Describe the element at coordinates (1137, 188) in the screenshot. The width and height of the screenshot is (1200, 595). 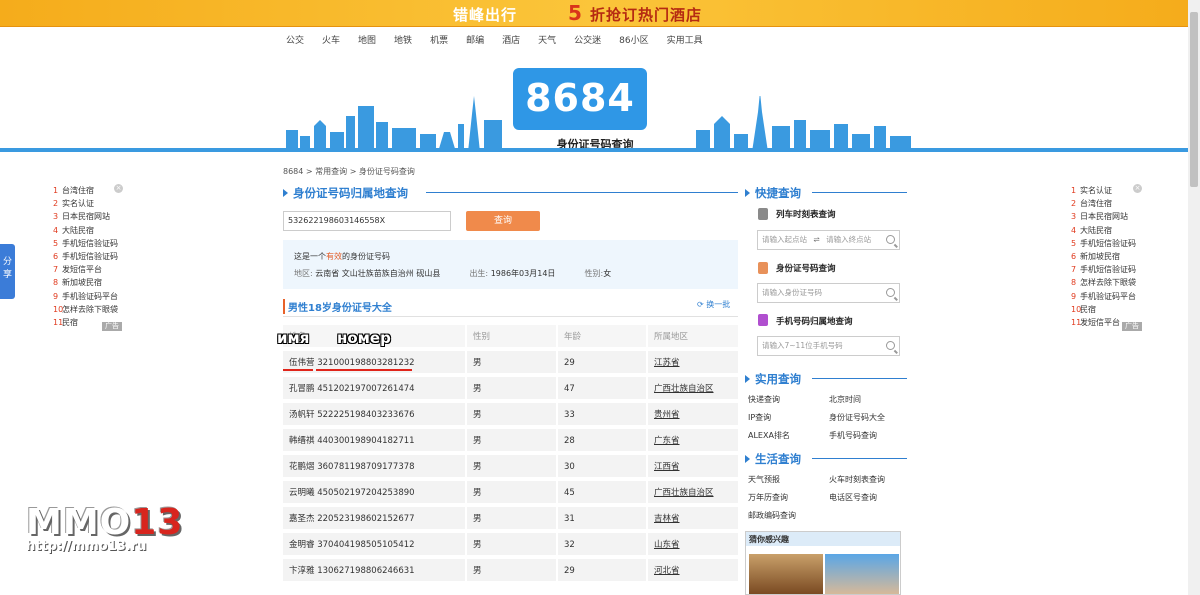
I see `right-close-icon: ×` at that location.